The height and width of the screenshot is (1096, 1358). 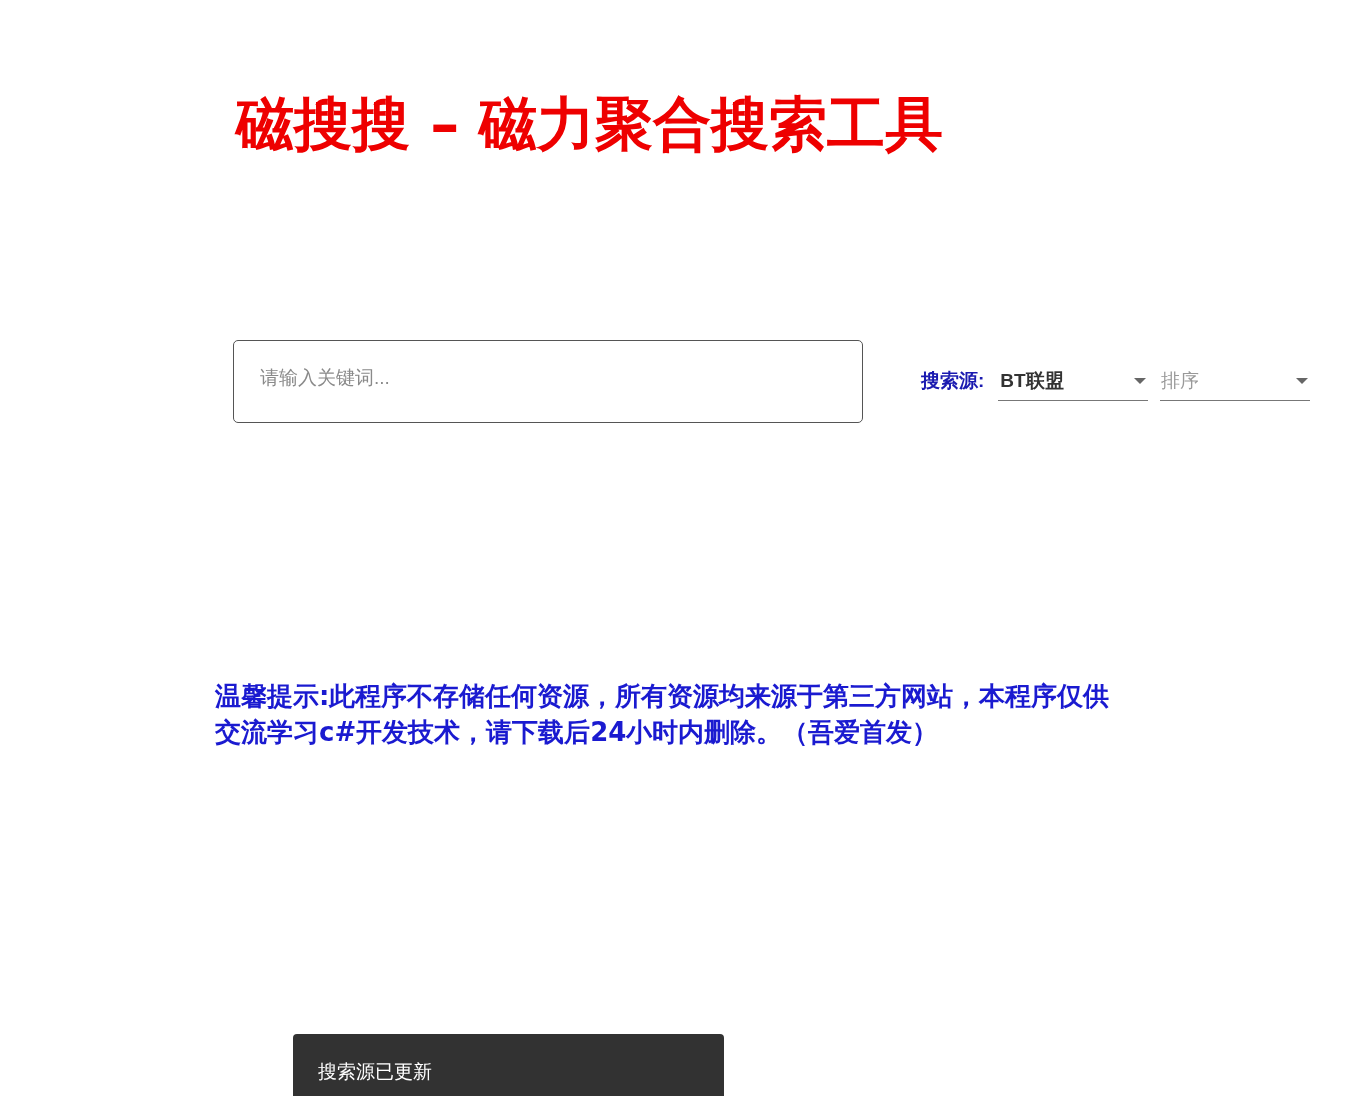 What do you see at coordinates (953, 381) in the screenshot?
I see `source-label: 搜索源:` at bounding box center [953, 381].